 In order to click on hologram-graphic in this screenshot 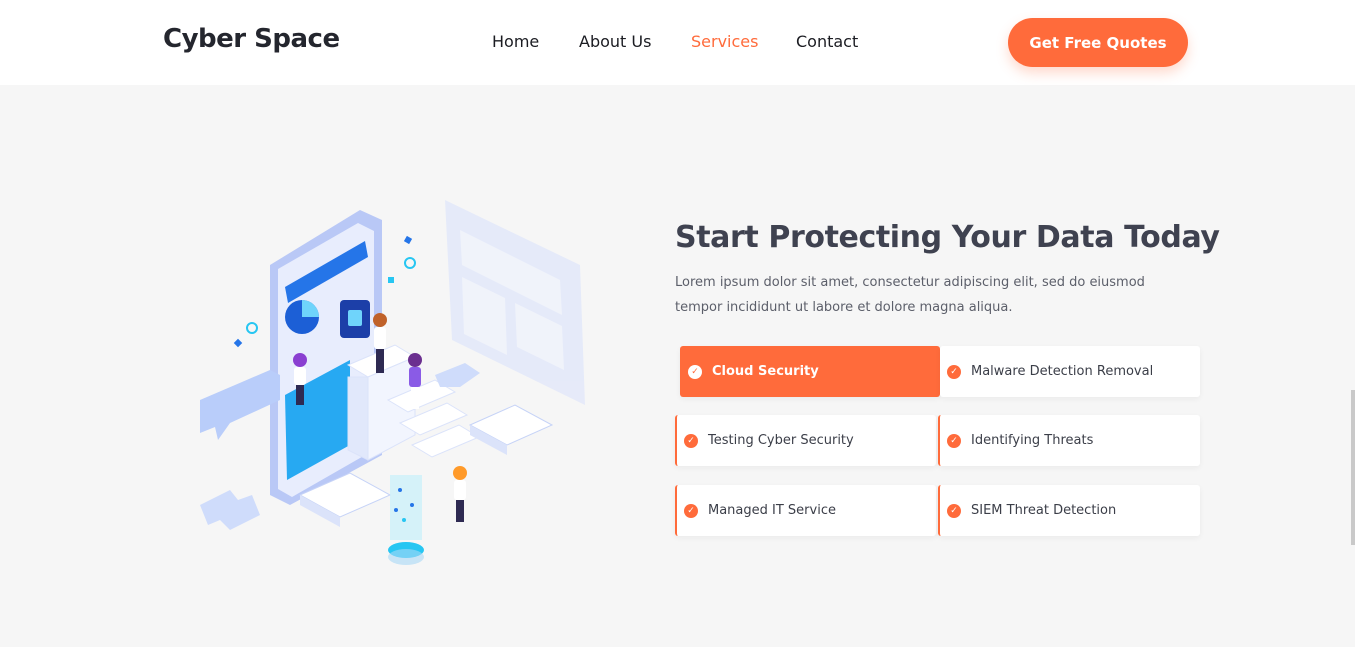, I will do `click(406, 520)`.